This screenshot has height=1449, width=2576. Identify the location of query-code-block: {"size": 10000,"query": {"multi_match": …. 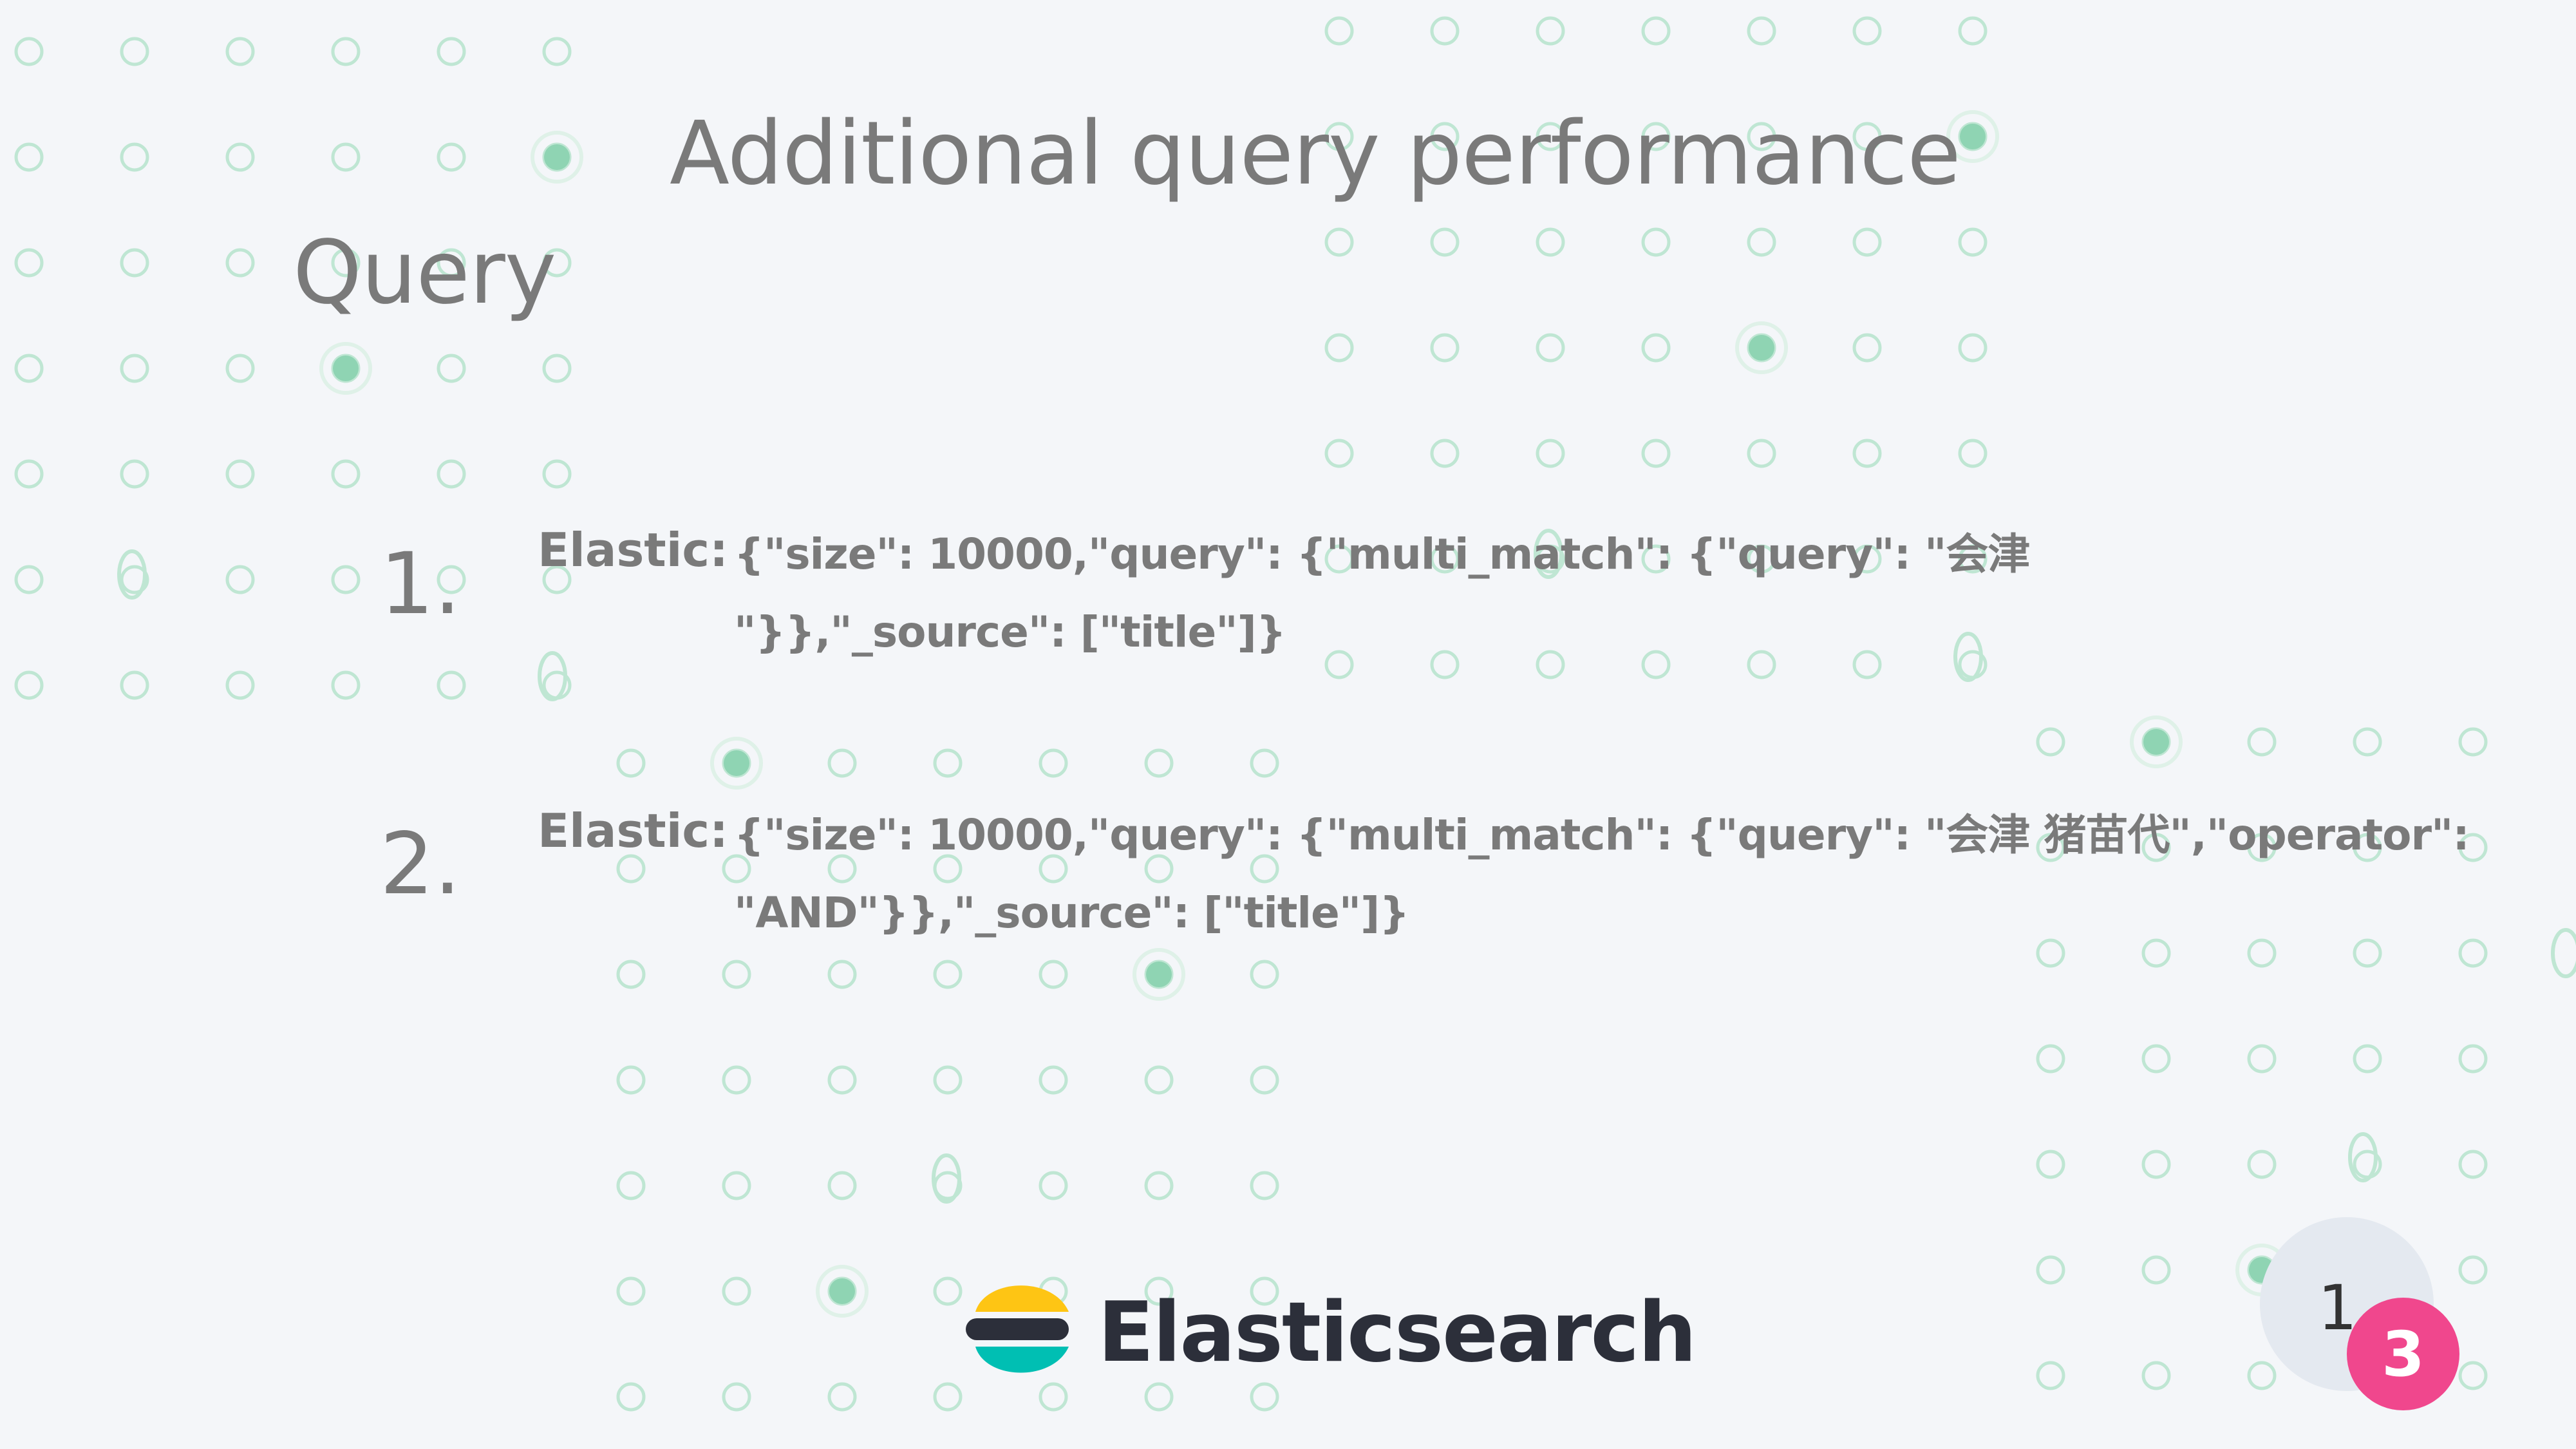
(1602, 874).